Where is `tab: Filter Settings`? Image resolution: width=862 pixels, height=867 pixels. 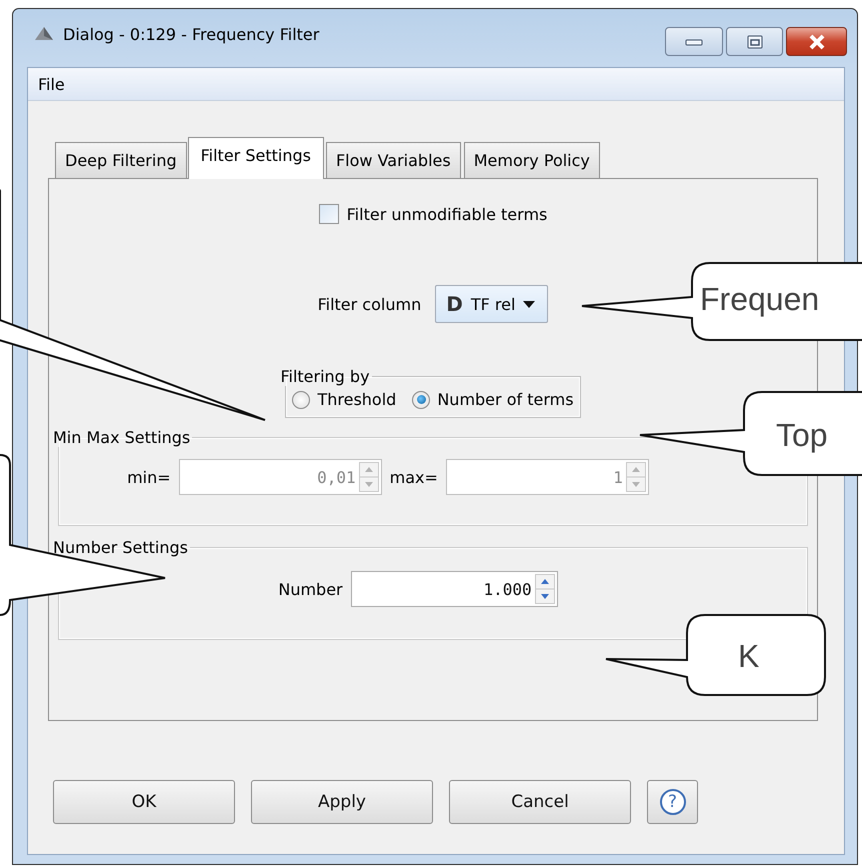 tab: Filter Settings is located at coordinates (256, 158).